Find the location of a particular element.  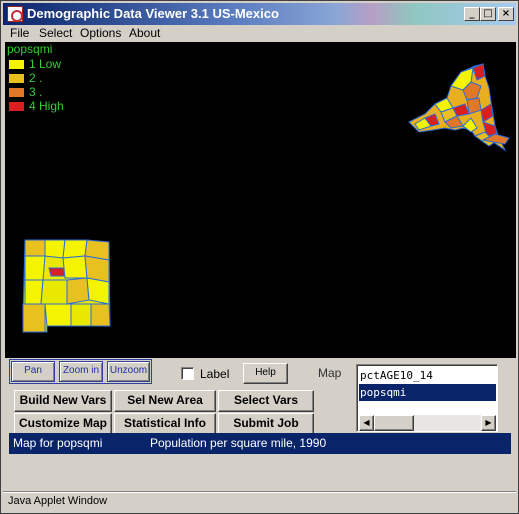

sel-new-area-button: Sel New Area is located at coordinates (165, 401).